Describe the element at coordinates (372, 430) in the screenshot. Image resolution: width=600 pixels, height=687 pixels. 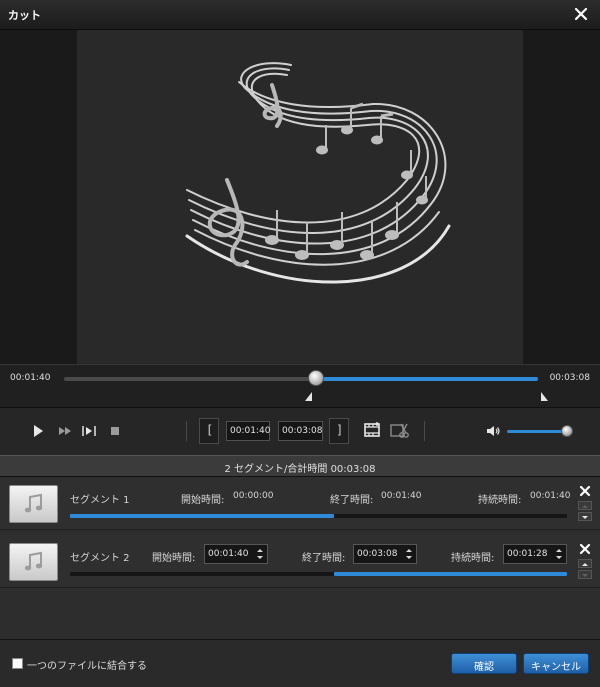
I see `new-clip-icon` at that location.